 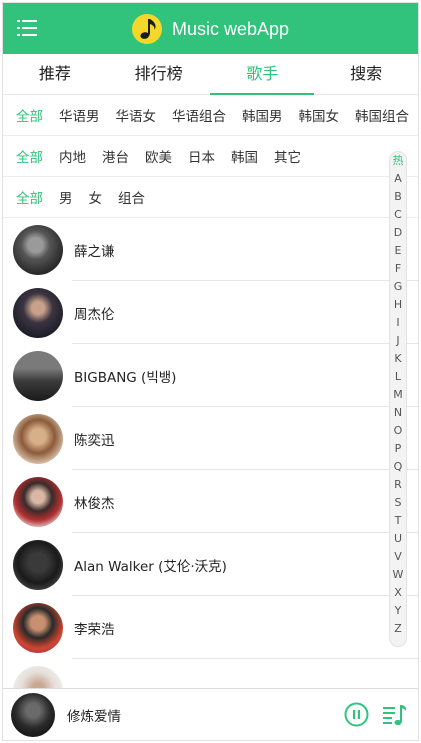 I want to click on filter-region-hktw: 港台, so click(x=115, y=156).